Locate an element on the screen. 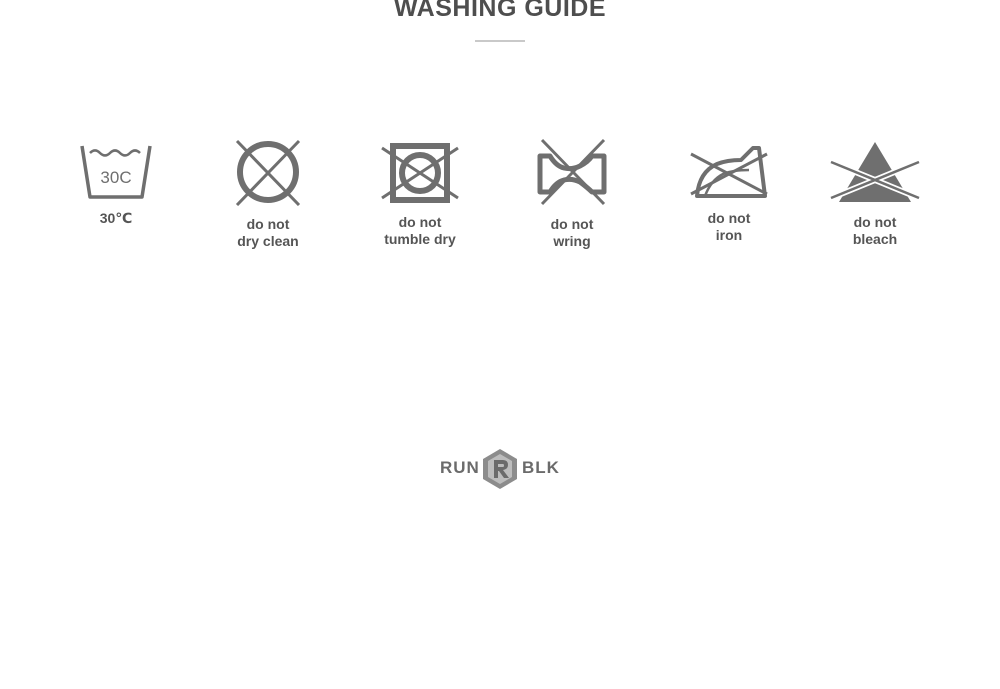 The width and height of the screenshot is (1000, 689). do-not-bleach-icon is located at coordinates (875, 172).